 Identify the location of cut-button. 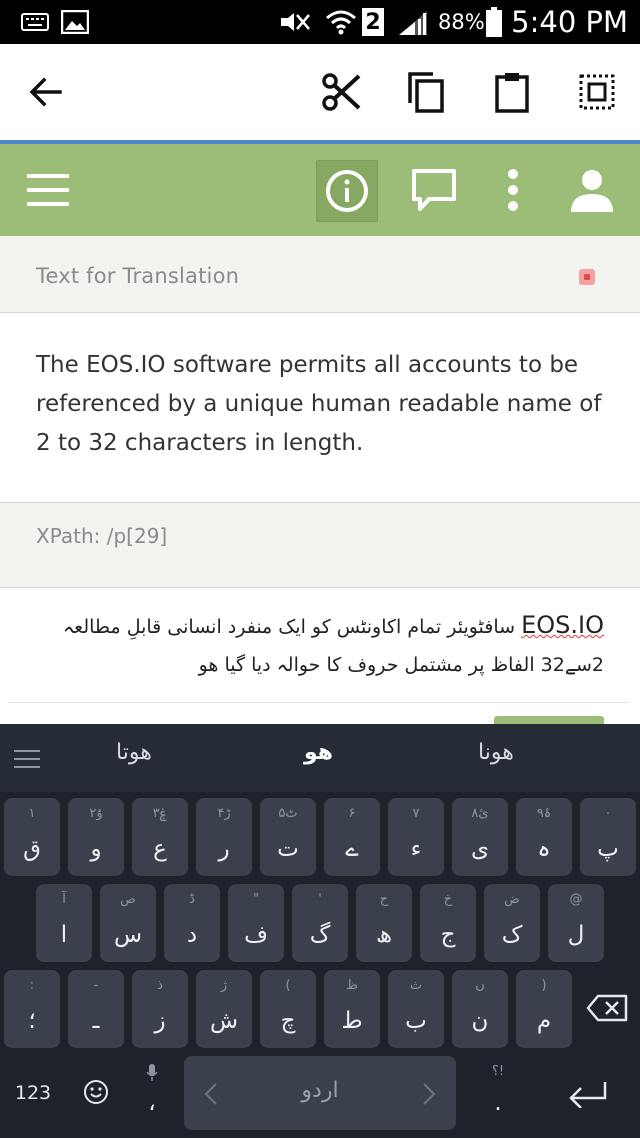
(341, 92).